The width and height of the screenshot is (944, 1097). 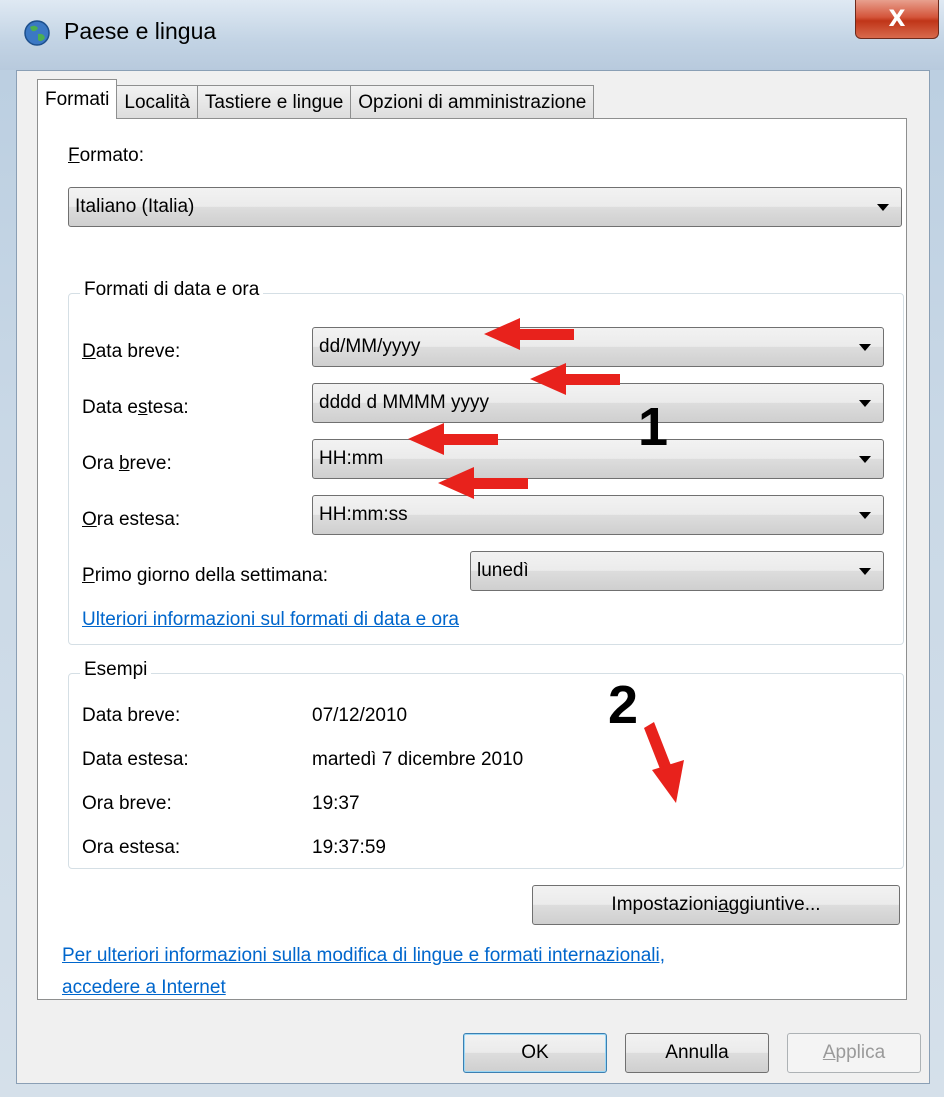 What do you see at coordinates (546, 560) in the screenshot?
I see `annotation-overlay` at bounding box center [546, 560].